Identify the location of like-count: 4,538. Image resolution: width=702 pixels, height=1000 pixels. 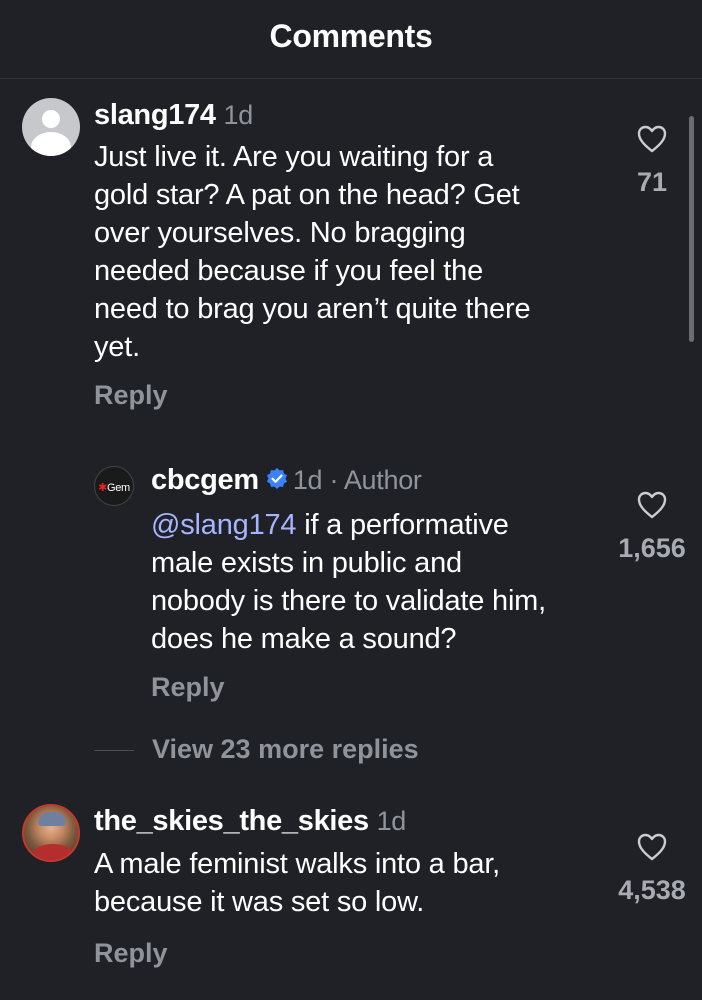
(652, 890).